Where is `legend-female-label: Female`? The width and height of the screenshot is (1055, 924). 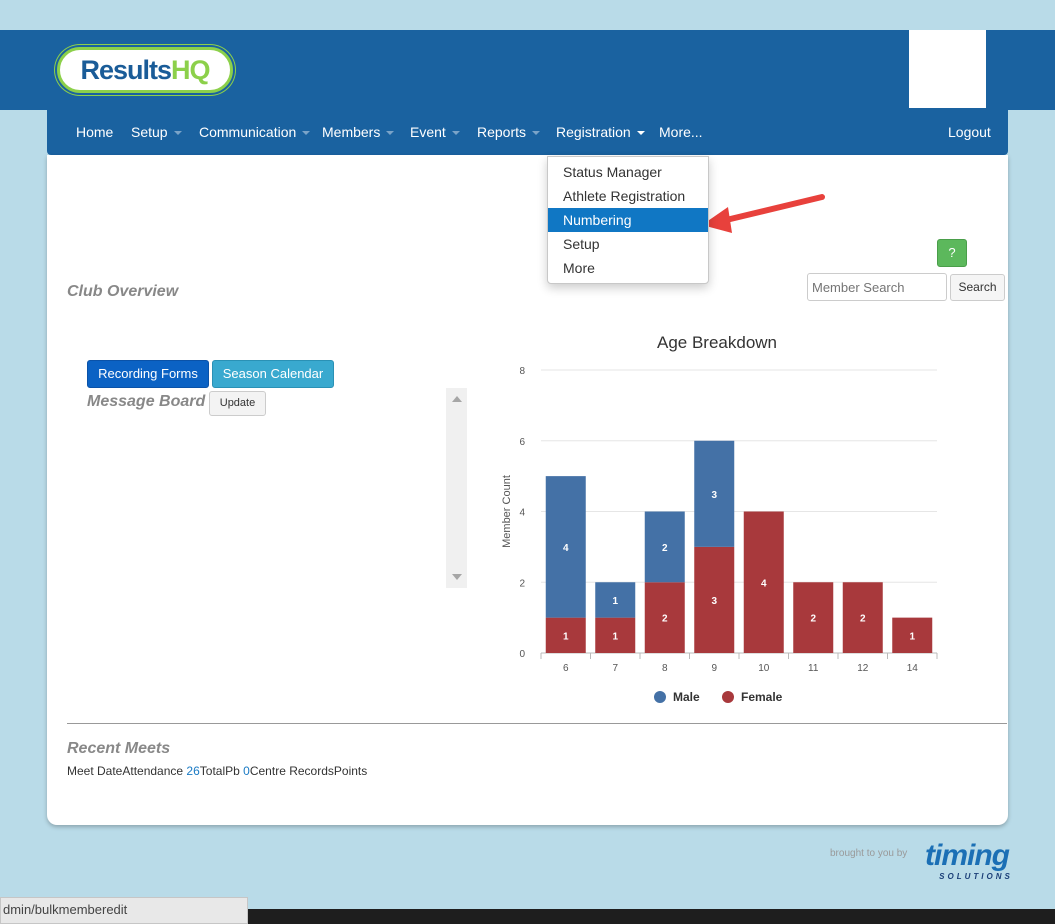 legend-female-label: Female is located at coordinates (762, 697).